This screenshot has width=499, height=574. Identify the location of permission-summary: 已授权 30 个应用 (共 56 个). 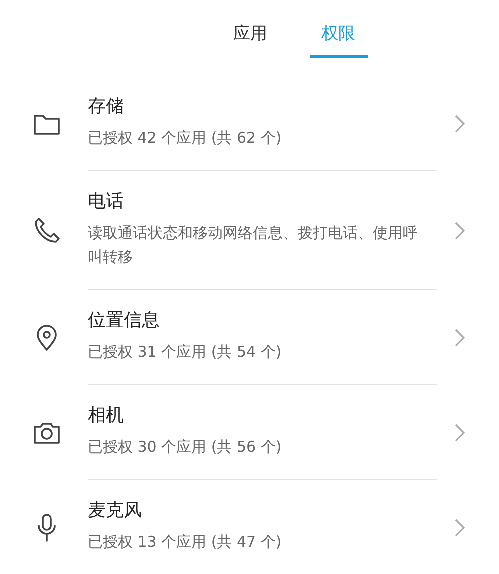
(185, 447).